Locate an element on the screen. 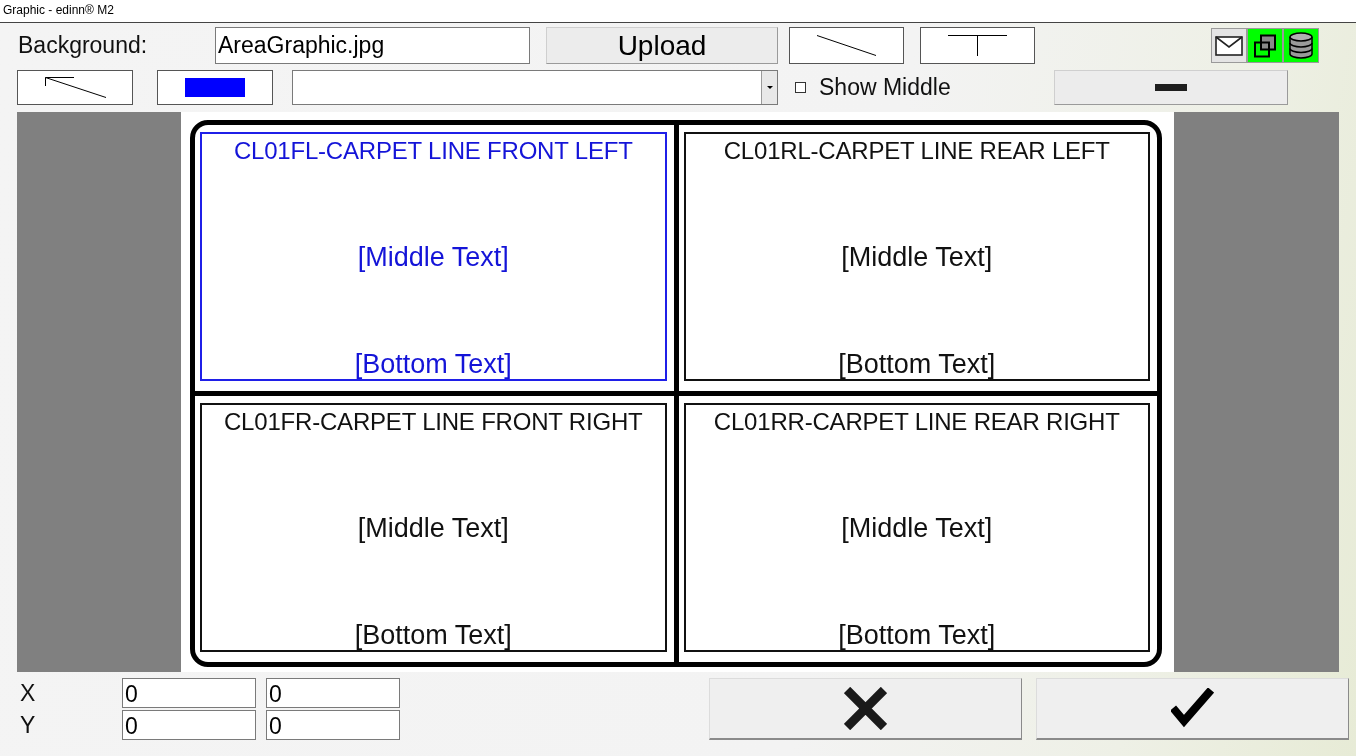 Image resolution: width=1356 pixels, height=756 pixels. arrow-style-button is located at coordinates (75, 87).